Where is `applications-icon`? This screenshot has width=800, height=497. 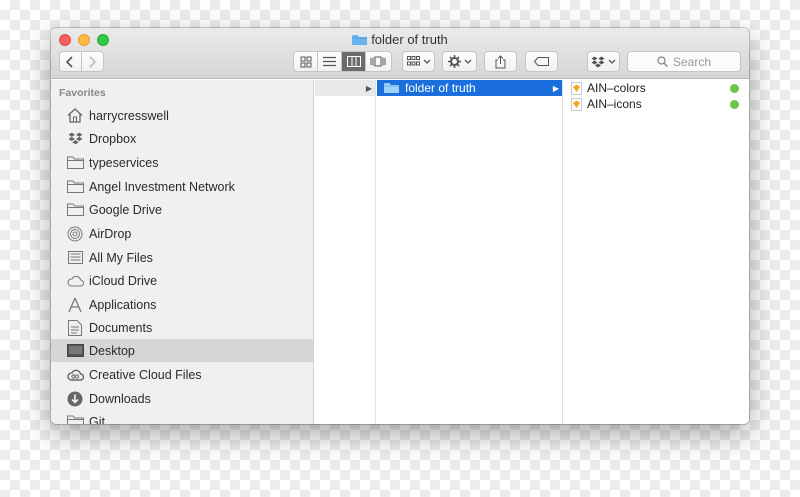 applications-icon is located at coordinates (75, 305).